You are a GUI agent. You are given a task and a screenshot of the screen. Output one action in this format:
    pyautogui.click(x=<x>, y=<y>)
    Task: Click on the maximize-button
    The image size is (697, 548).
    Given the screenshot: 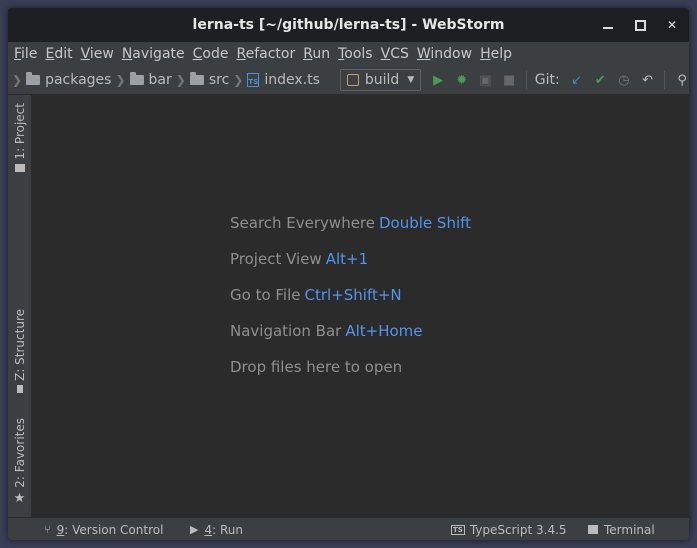 What is the action you would take?
    pyautogui.click(x=640, y=25)
    